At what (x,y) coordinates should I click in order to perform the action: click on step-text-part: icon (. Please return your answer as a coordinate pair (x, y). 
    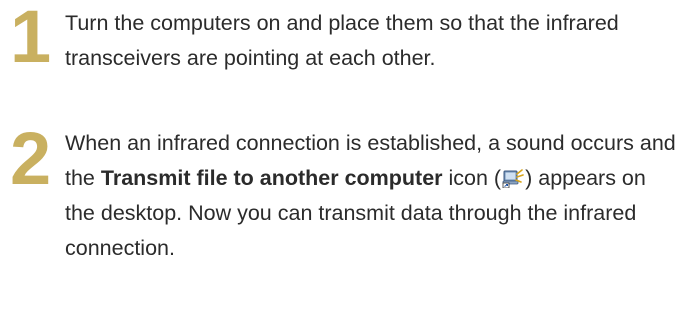
    Looking at the image, I should click on (472, 178).